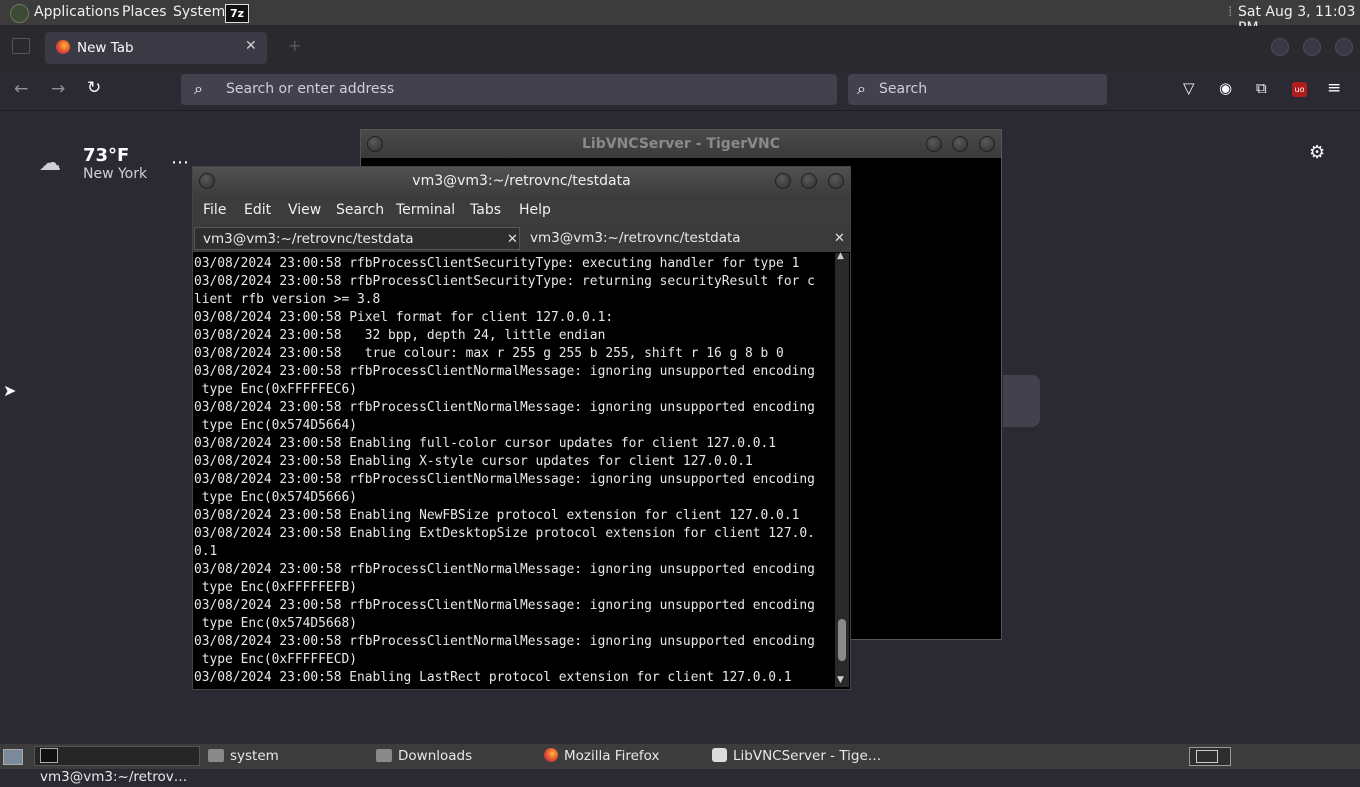  I want to click on menu-file: File, so click(214, 210).